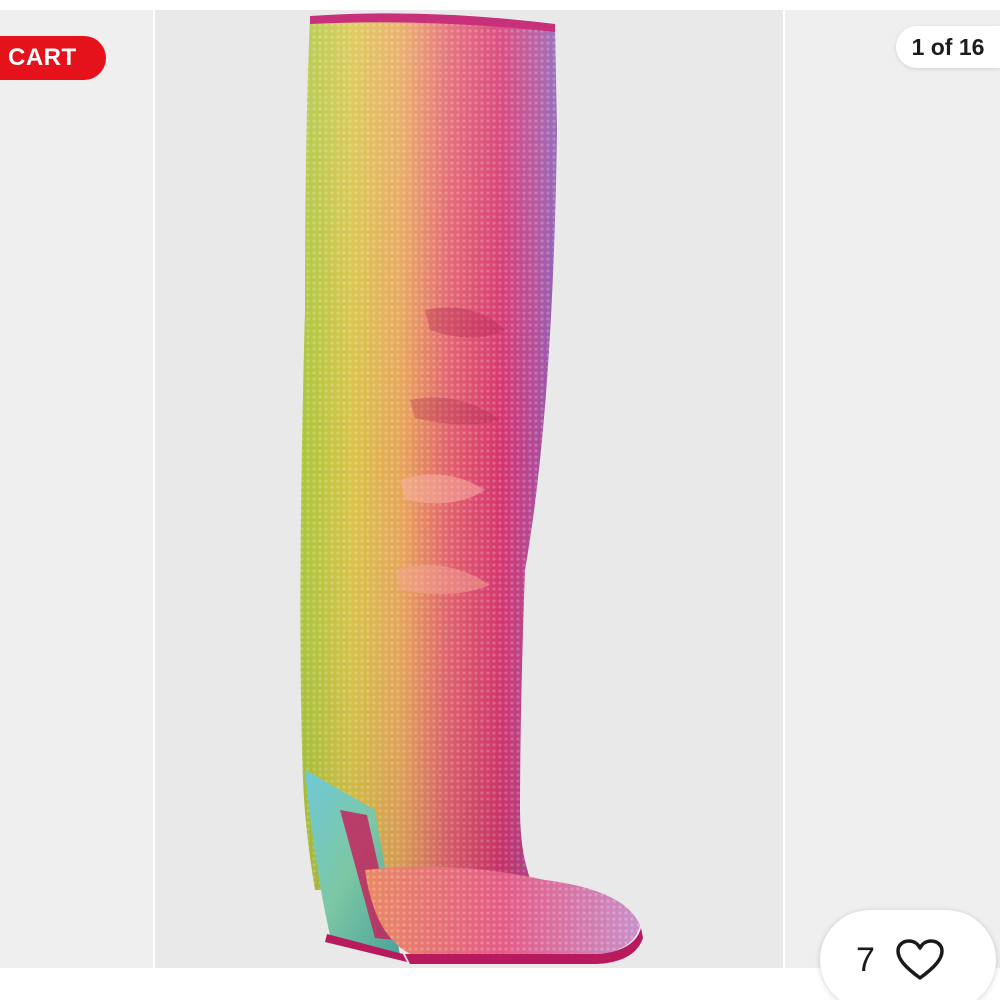  Describe the element at coordinates (920, 959) in the screenshot. I see `heart-outline-icon` at that location.